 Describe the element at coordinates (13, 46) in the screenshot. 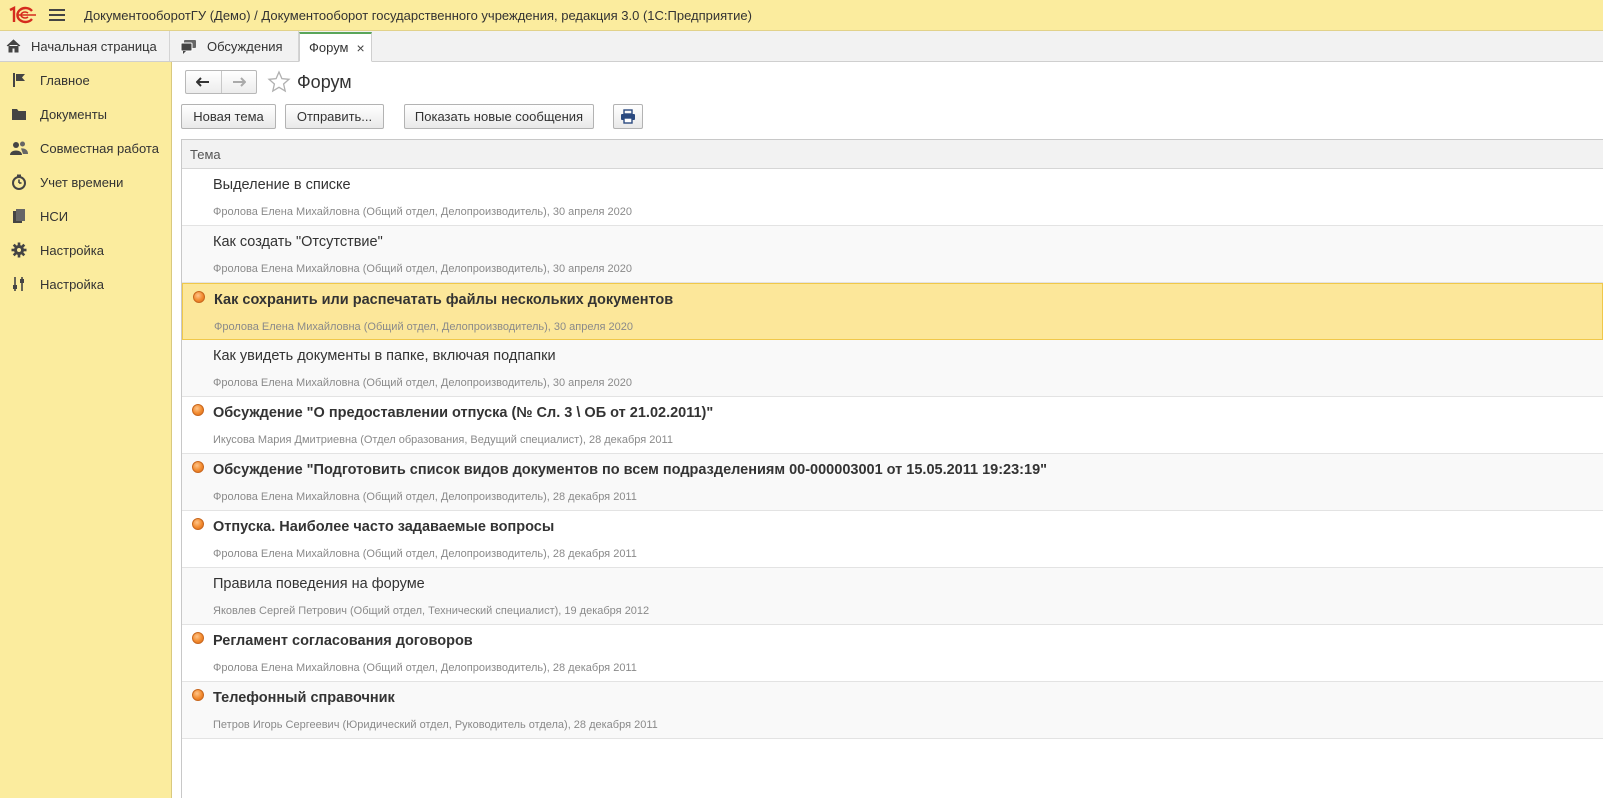

I see `home-icon` at that location.